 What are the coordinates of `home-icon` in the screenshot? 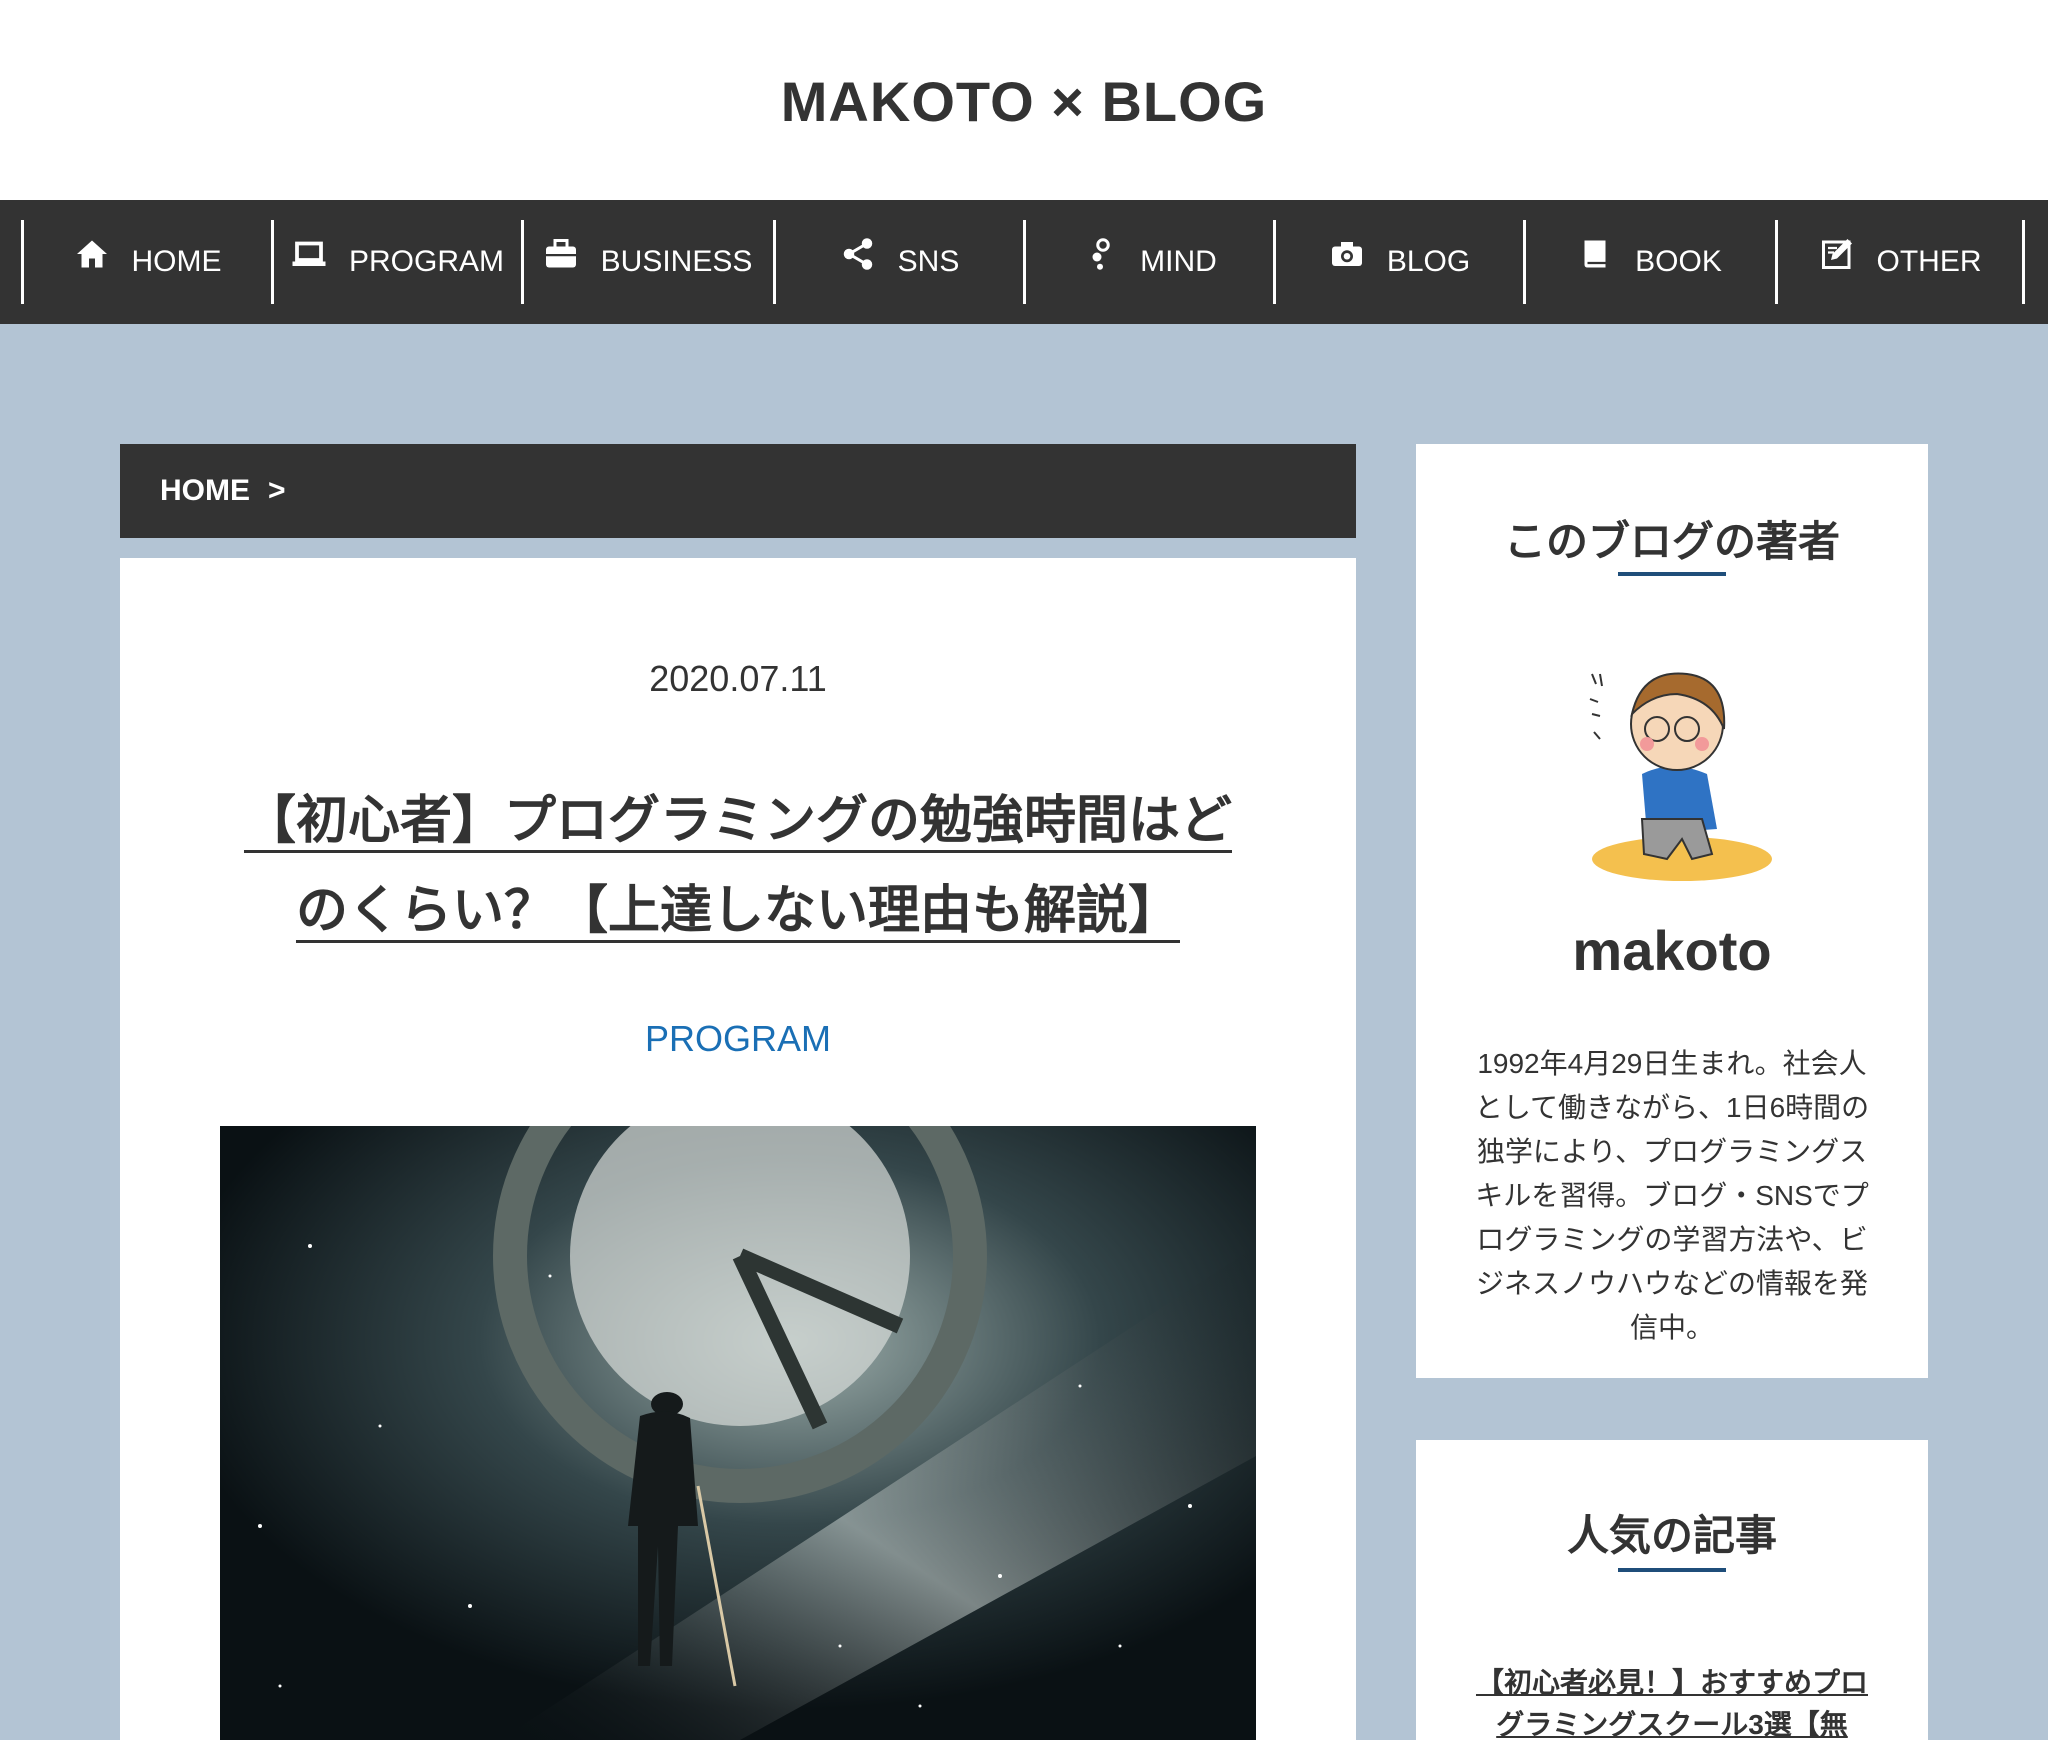 It's located at (92, 254).